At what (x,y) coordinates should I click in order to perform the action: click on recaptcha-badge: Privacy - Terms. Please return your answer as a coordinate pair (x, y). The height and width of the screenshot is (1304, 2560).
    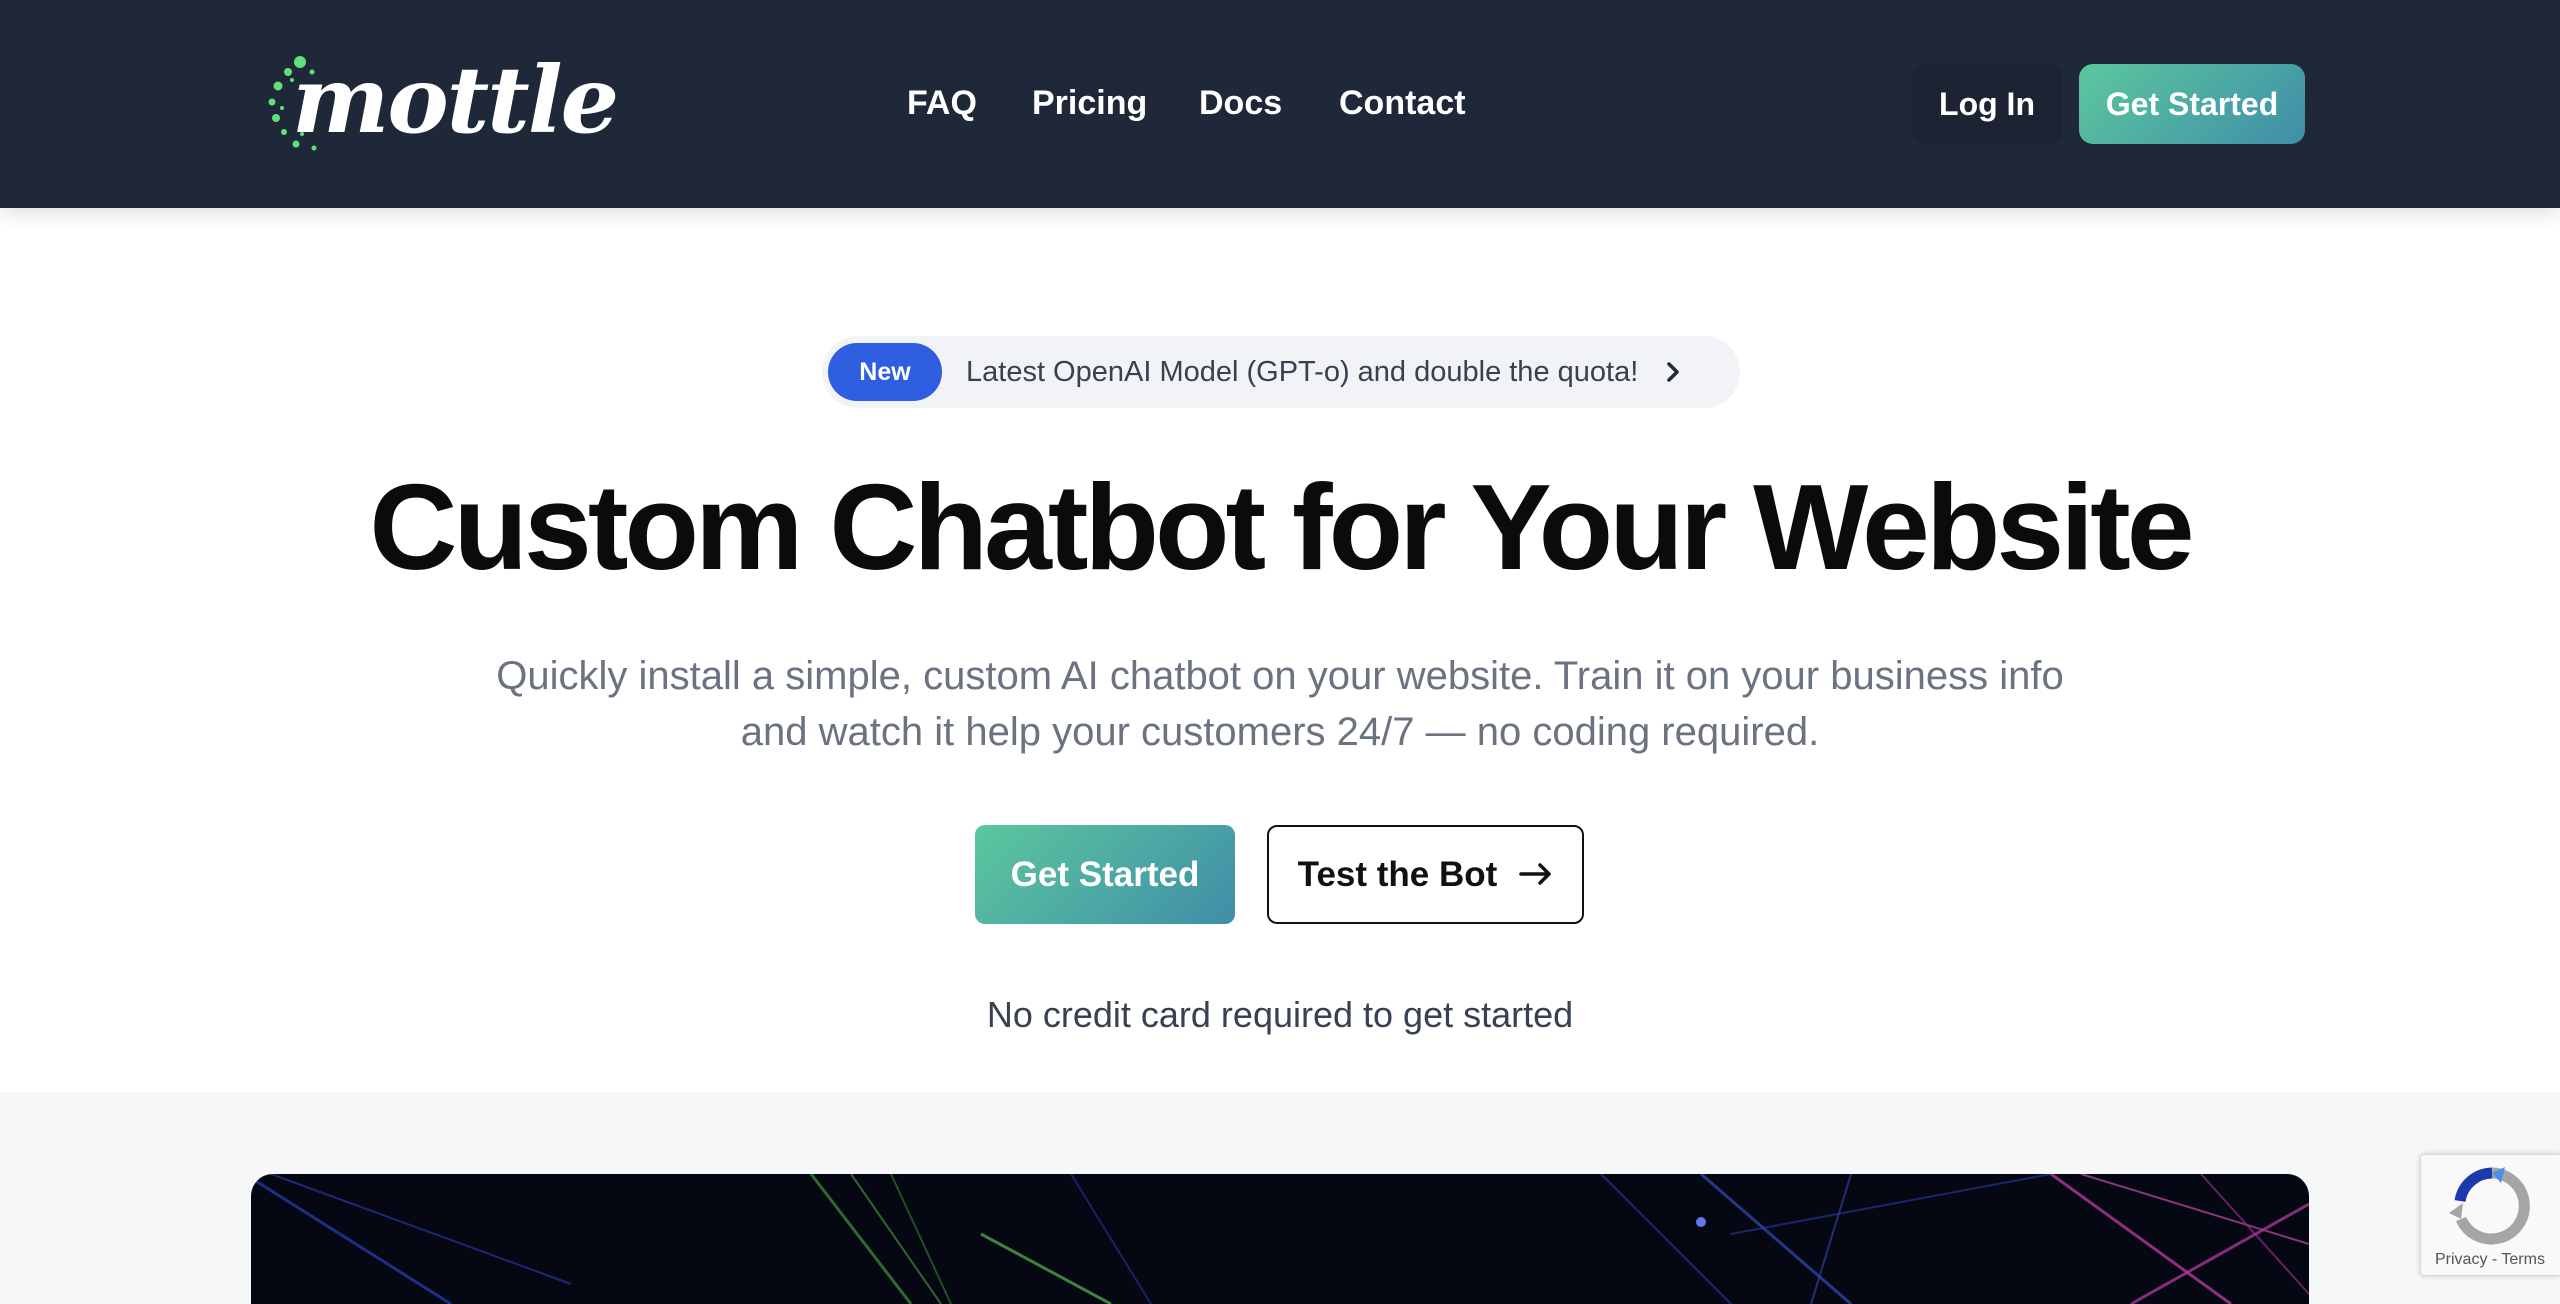
    Looking at the image, I should click on (2490, 1215).